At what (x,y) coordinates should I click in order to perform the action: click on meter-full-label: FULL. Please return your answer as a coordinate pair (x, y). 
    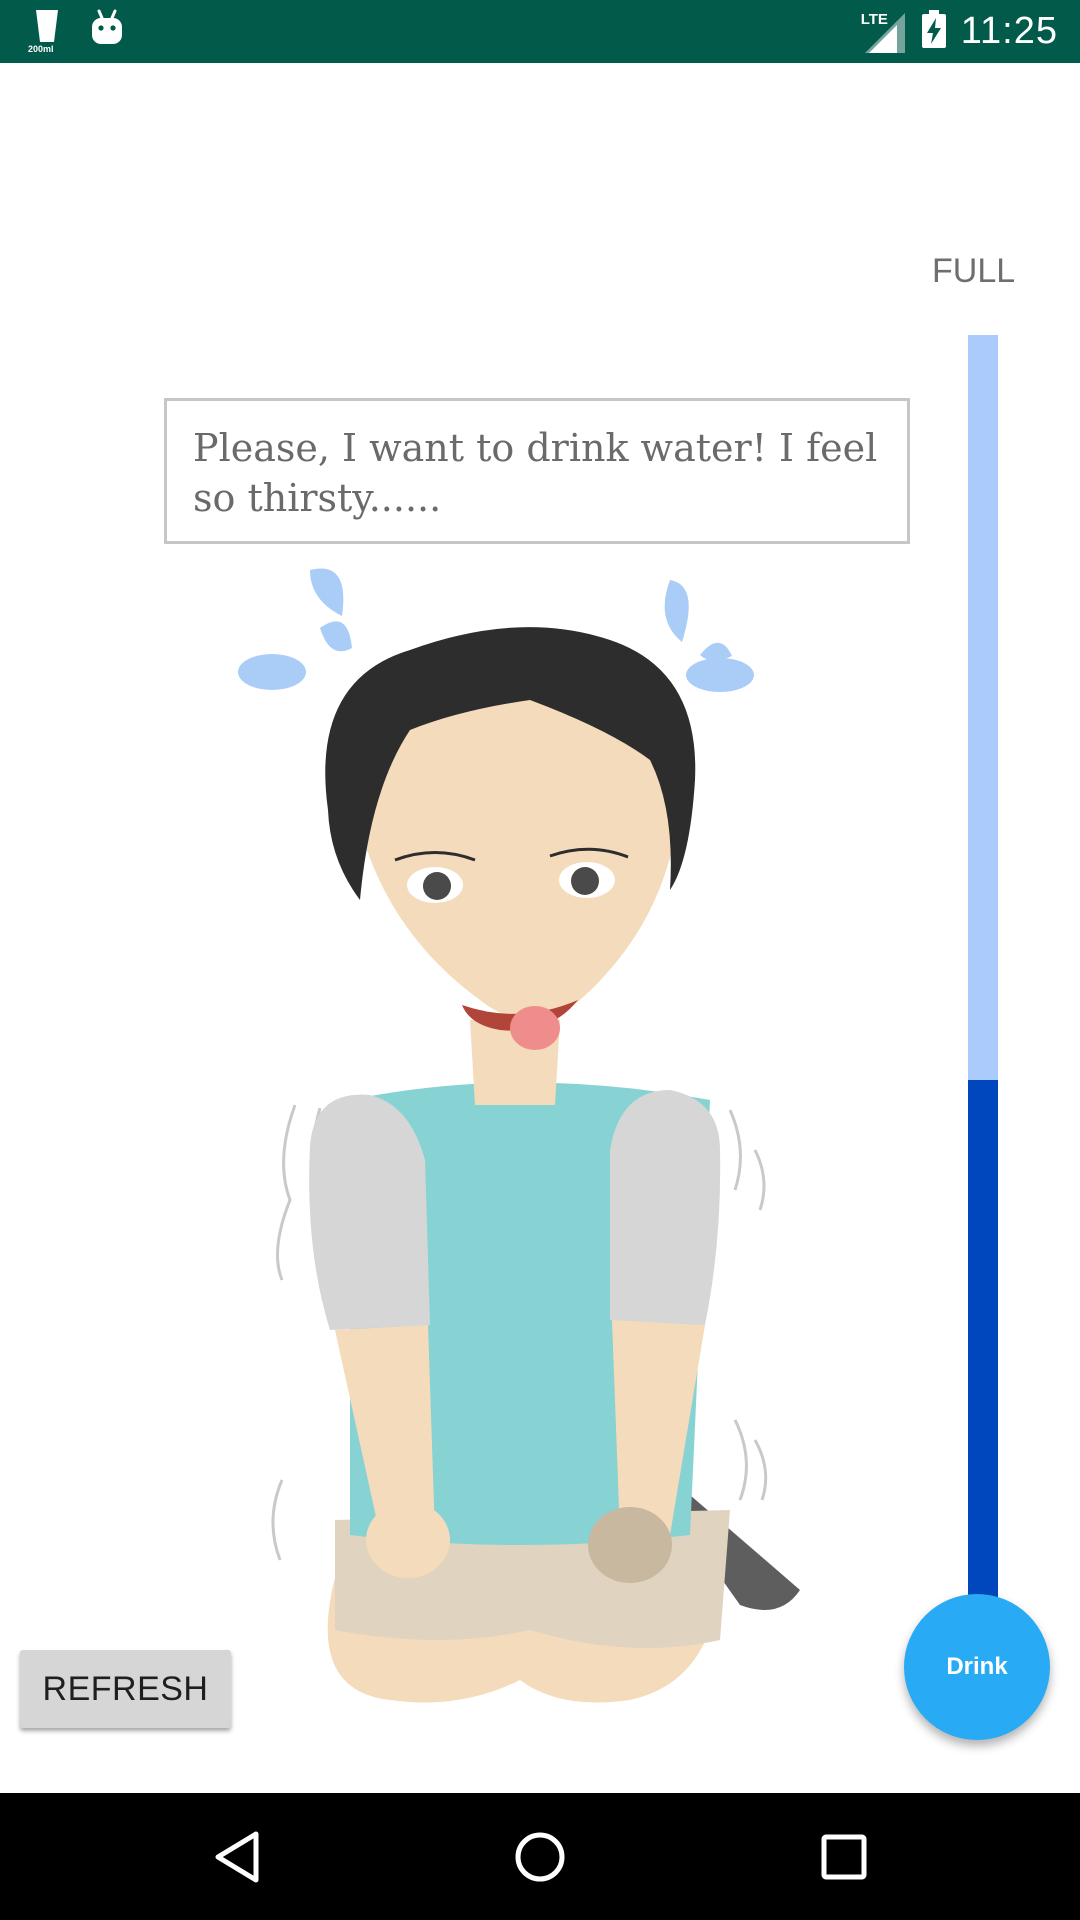
    Looking at the image, I should click on (974, 271).